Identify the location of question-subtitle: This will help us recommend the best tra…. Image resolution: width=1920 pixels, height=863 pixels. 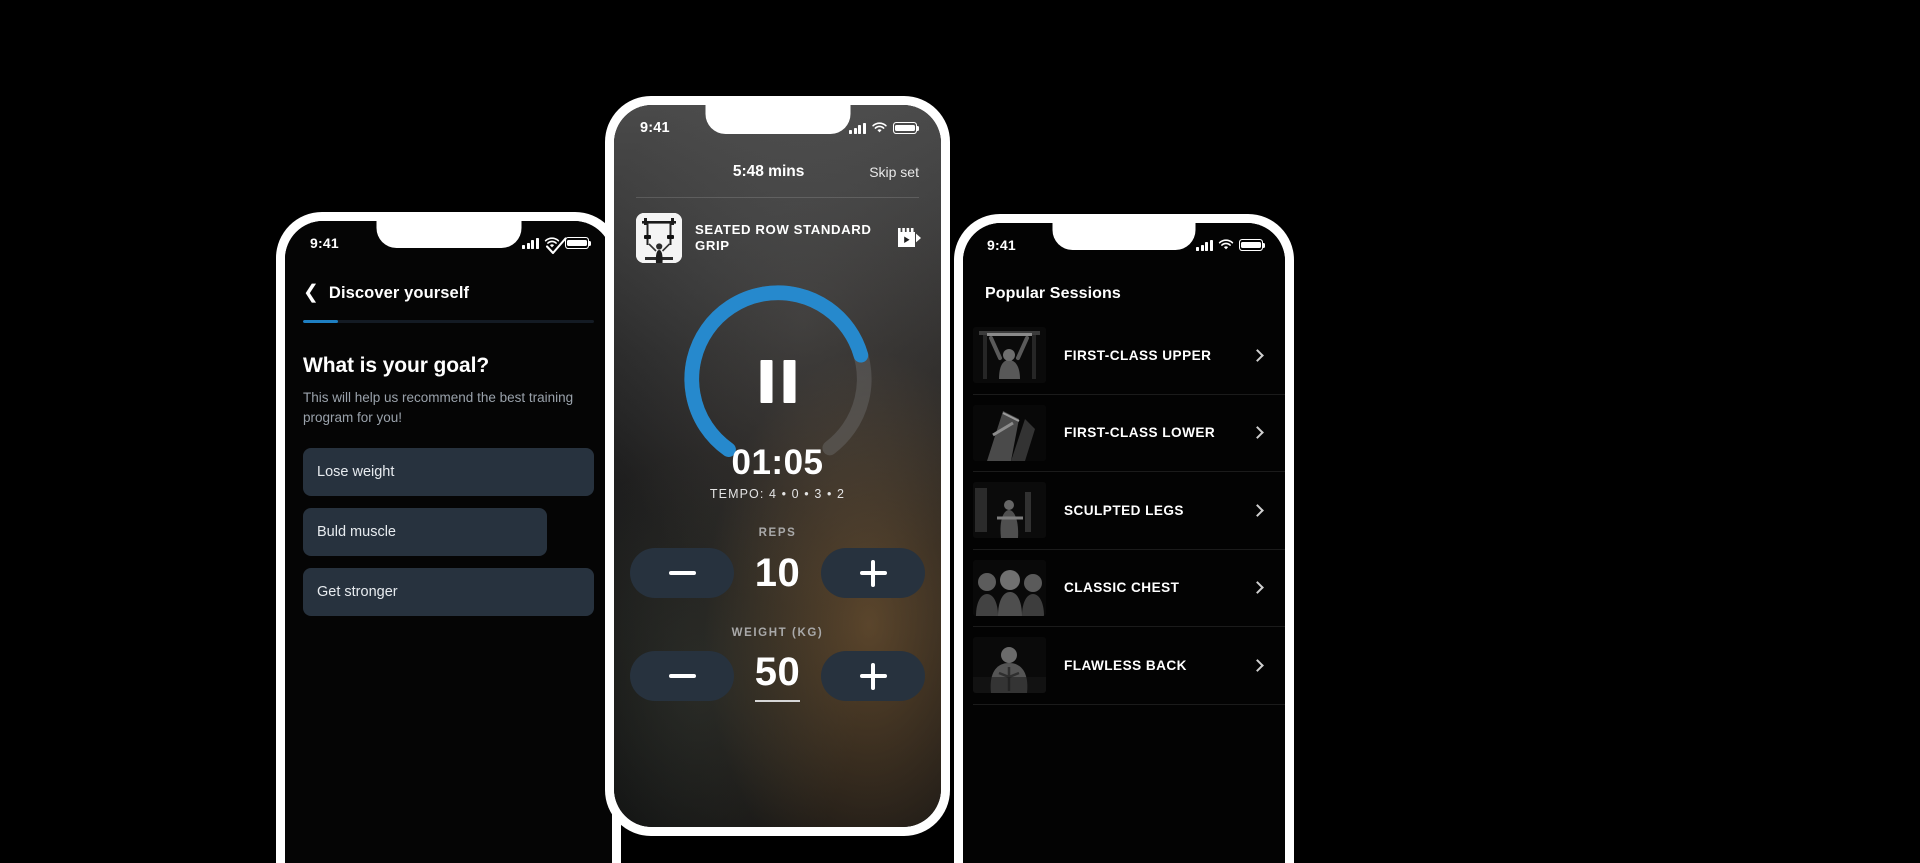
(438, 407).